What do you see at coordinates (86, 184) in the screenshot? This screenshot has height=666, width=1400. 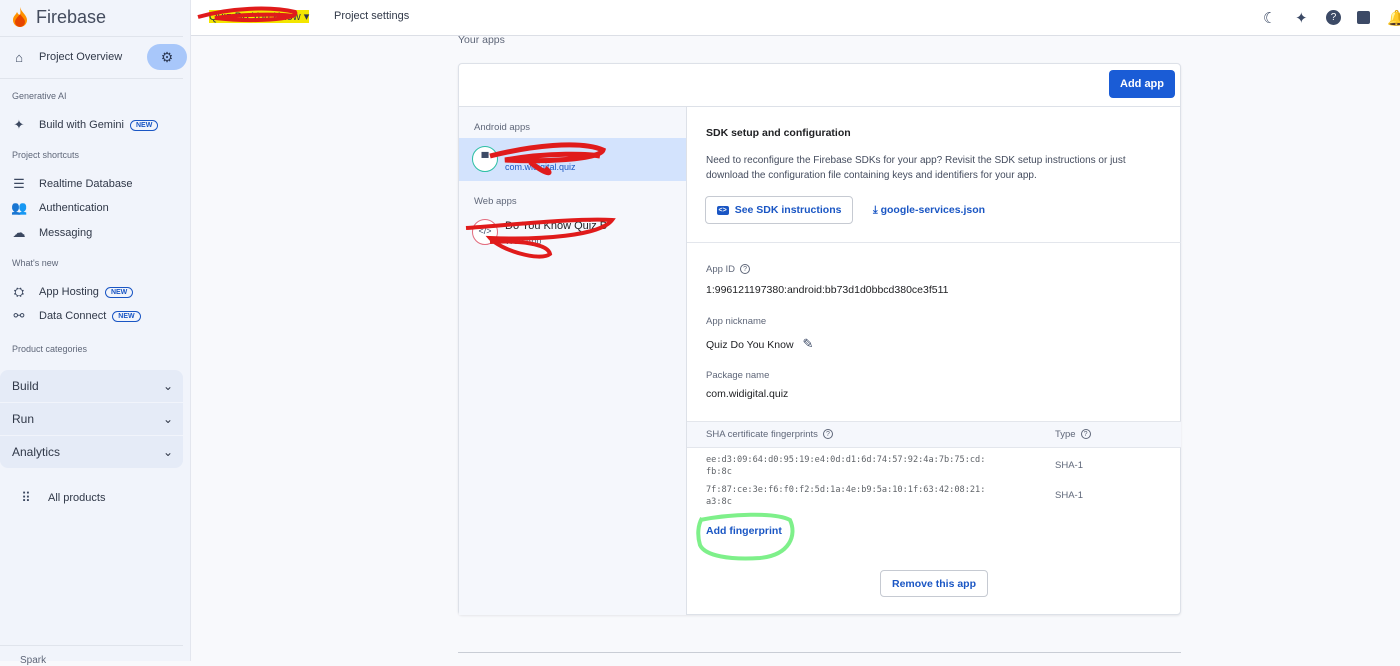 I see `nav-label: Realtime Database` at bounding box center [86, 184].